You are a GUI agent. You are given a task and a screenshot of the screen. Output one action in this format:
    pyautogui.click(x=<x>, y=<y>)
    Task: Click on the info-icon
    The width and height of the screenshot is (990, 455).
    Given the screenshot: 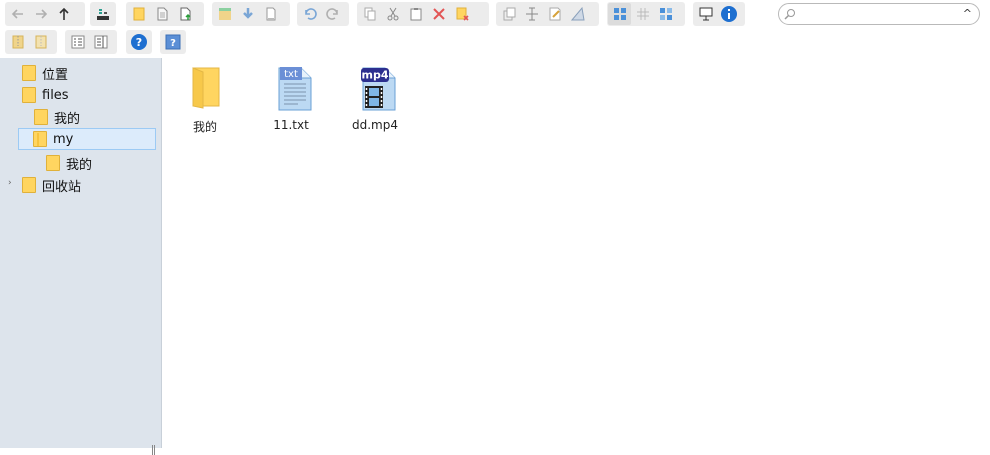 What is the action you would take?
    pyautogui.click(x=728, y=14)
    